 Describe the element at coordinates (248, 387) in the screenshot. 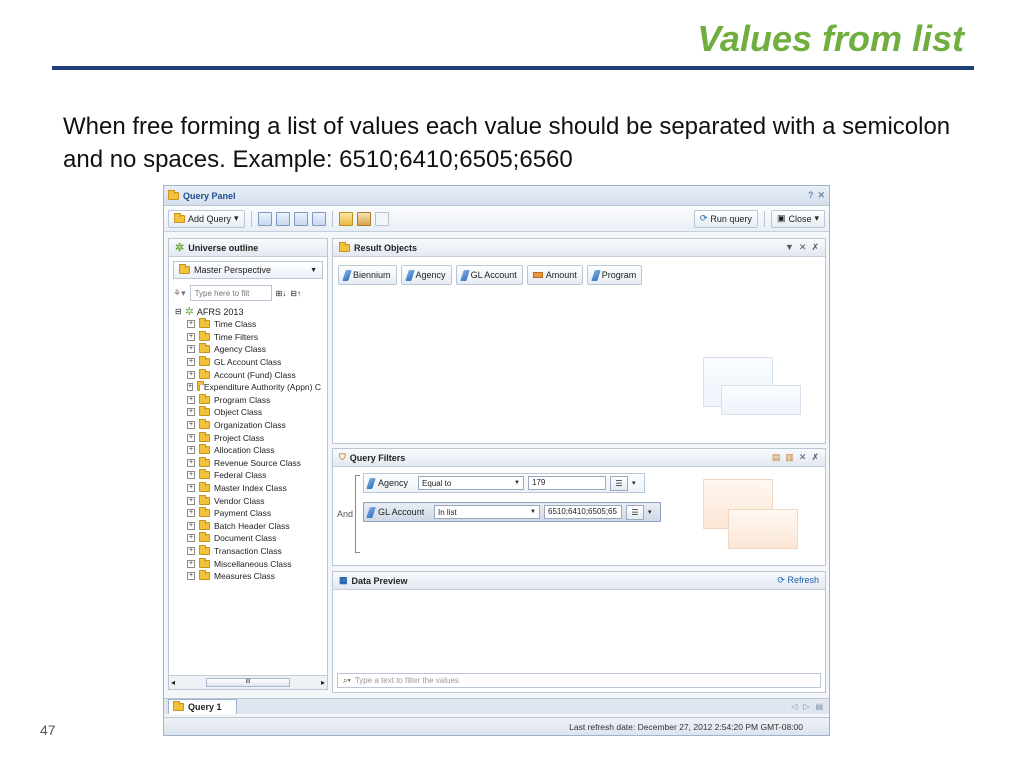

I see `tree-item: + Expenditure Authority (Appn) C` at that location.